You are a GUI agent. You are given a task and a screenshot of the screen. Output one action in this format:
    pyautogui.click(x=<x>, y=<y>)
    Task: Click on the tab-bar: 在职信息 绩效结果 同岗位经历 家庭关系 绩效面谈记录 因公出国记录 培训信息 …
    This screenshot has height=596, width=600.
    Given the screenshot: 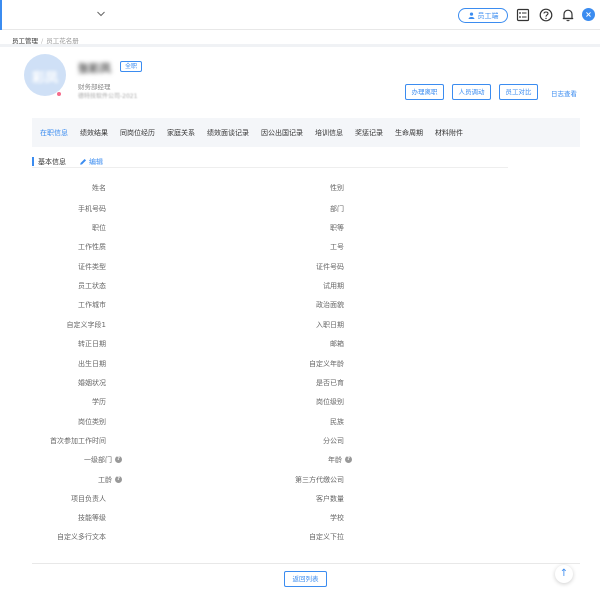 What is the action you would take?
    pyautogui.click(x=306, y=132)
    